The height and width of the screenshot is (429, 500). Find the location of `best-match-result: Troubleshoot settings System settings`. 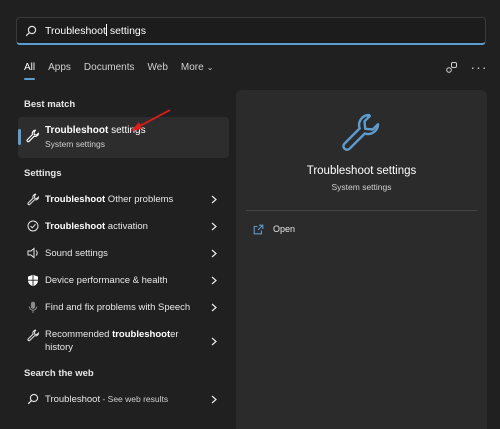

best-match-result: Troubleshoot settings System settings is located at coordinates (123, 137).